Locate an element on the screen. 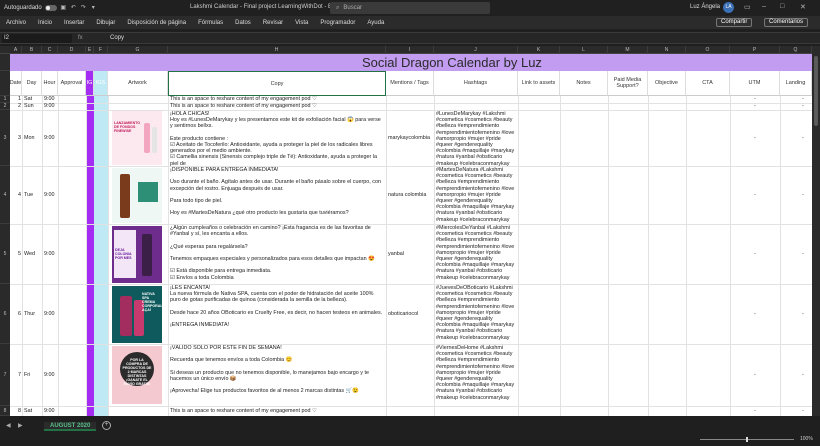 This screenshot has width=820, height=446. scrollbar-thumb is located at coordinates (816, 91).